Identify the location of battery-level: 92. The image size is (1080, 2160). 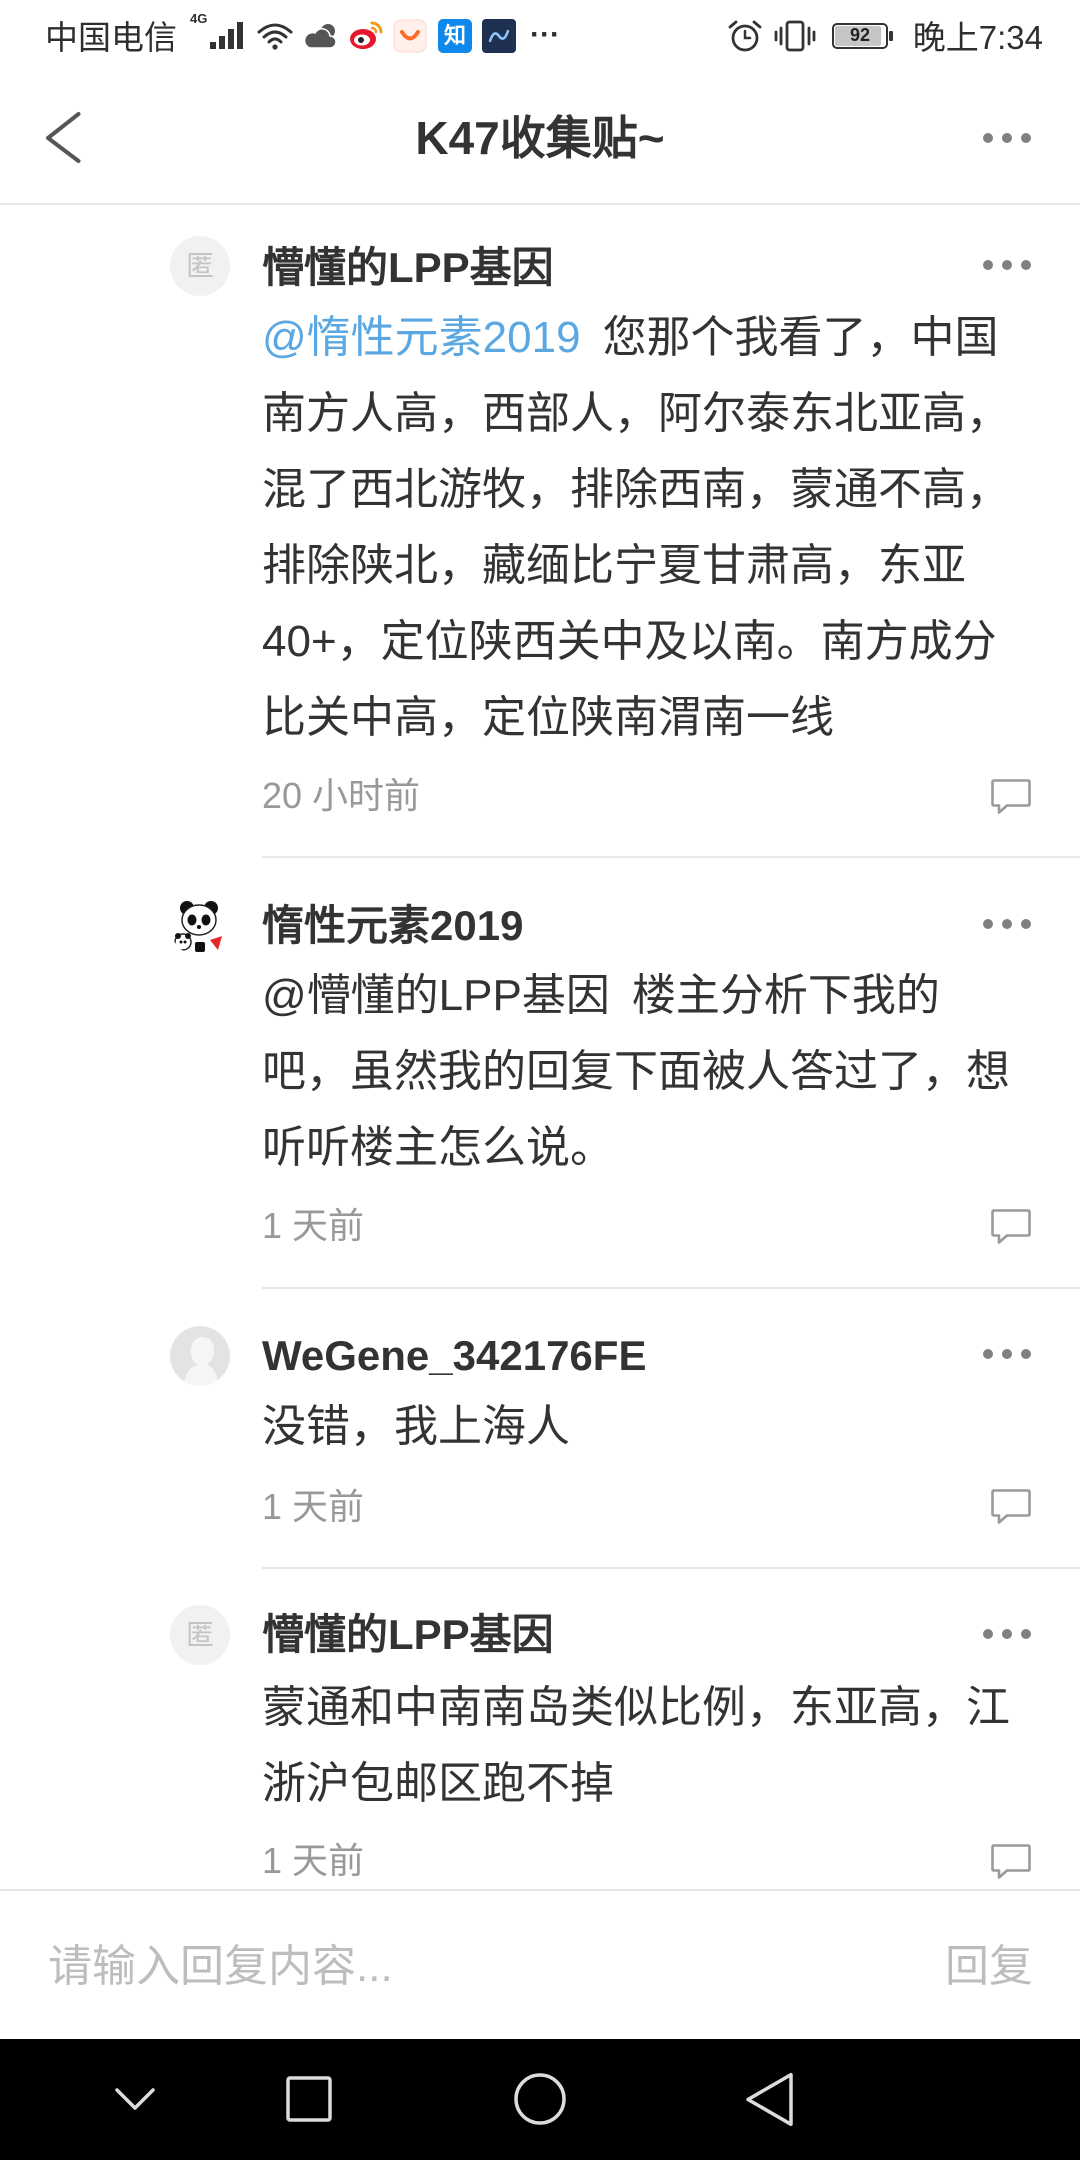
(860, 35).